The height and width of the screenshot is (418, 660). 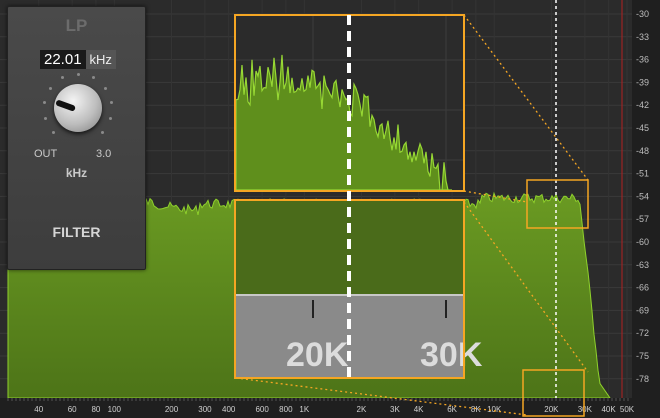 I want to click on db-tick-label: -69, so click(x=642, y=310).